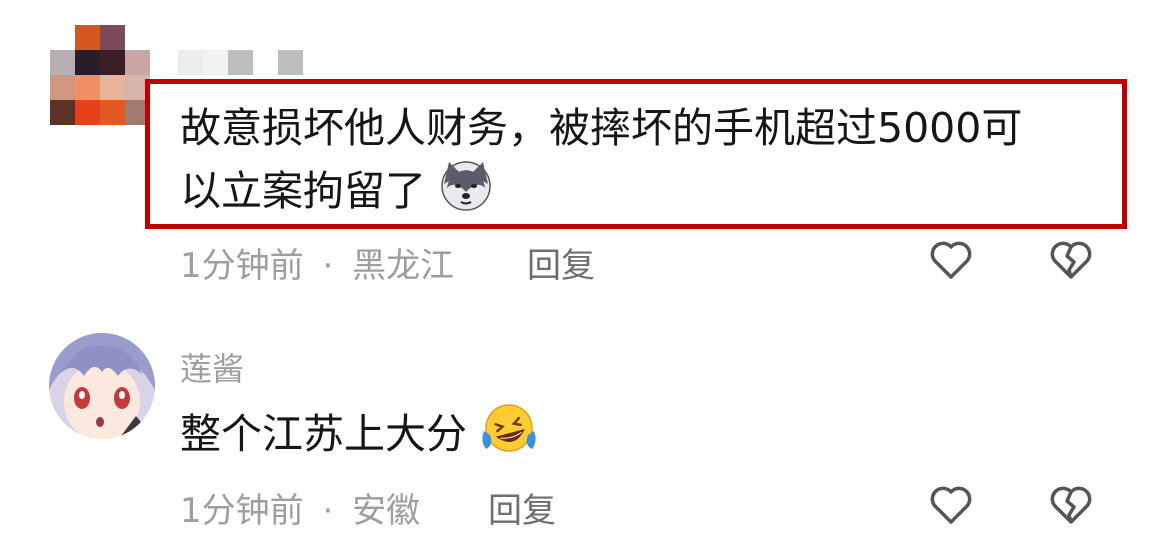 Image resolution: width=1152 pixels, height=558 pixels. I want to click on avatar, so click(102, 386).